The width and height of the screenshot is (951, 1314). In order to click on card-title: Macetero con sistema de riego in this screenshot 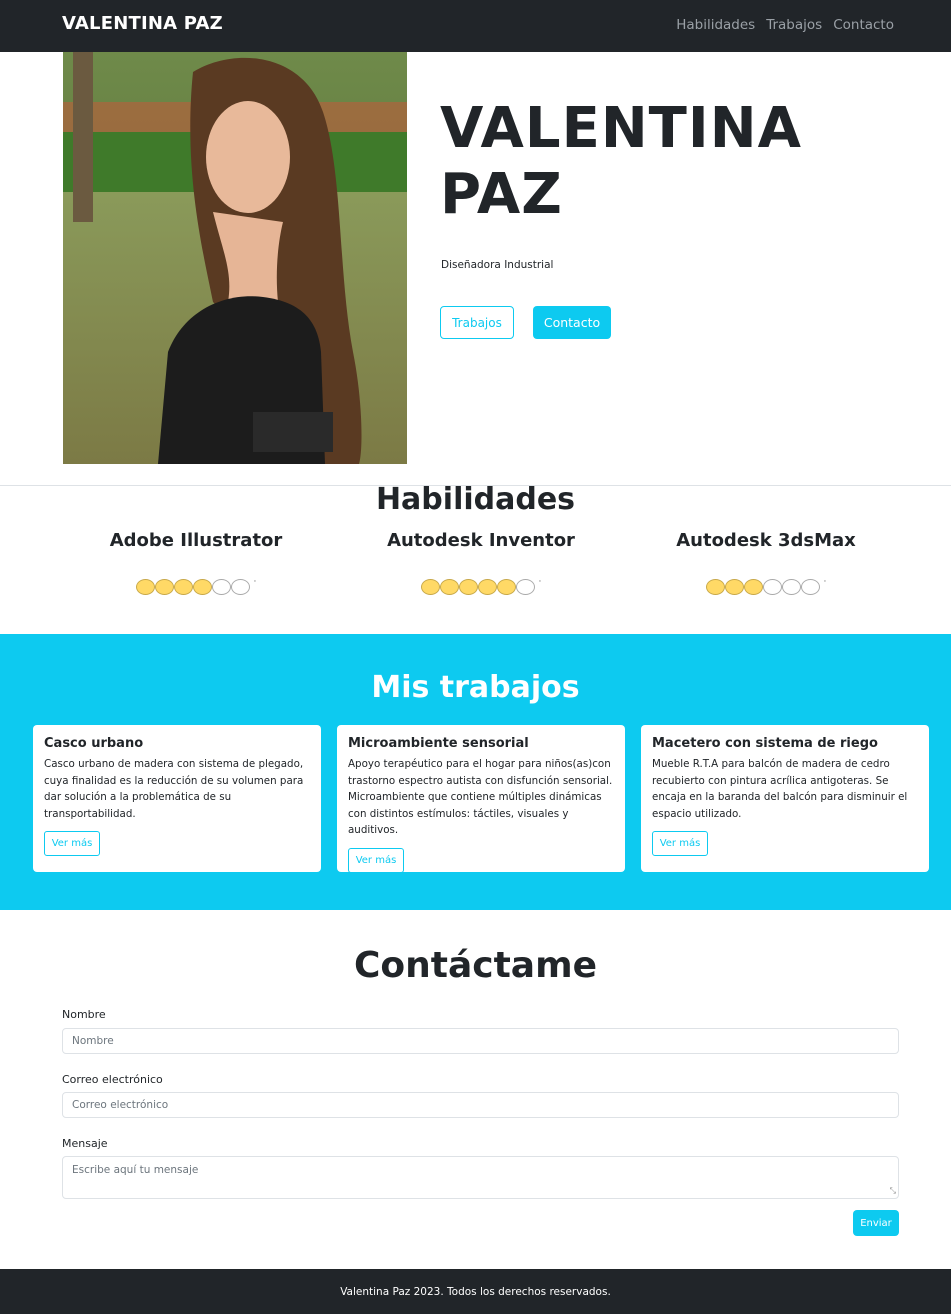, I will do `click(765, 743)`.